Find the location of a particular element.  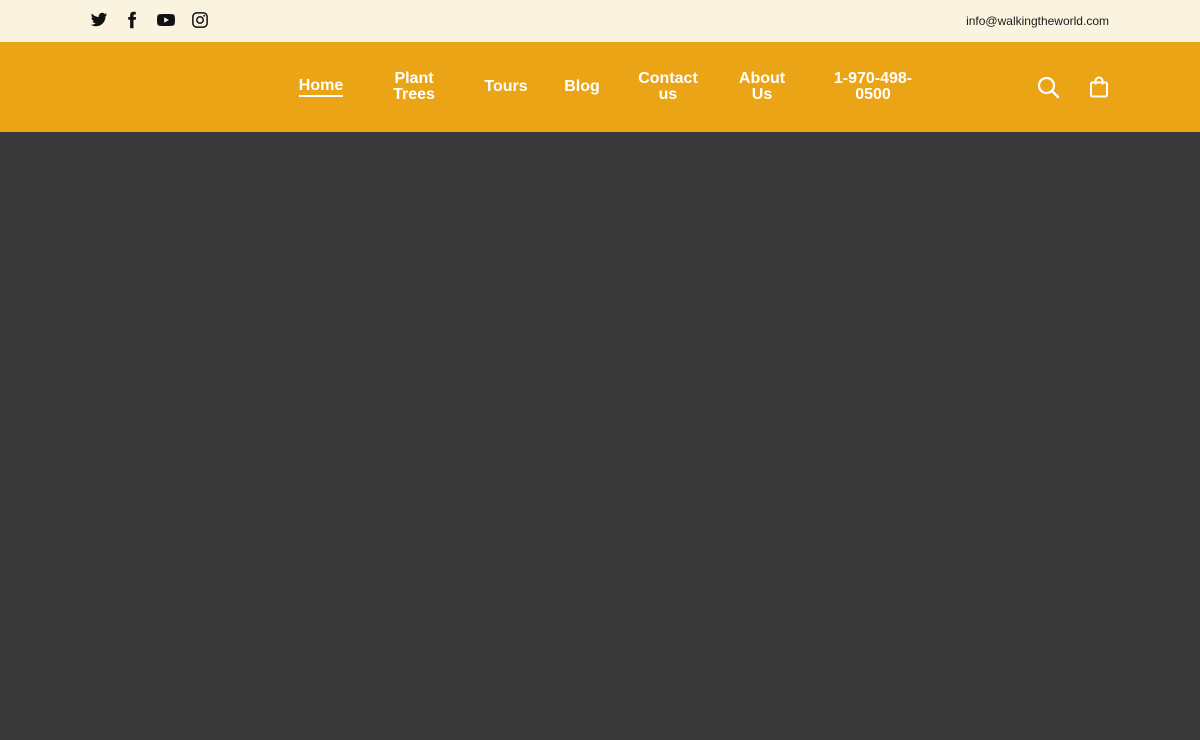

nav-home-label: Home is located at coordinates (321, 87).